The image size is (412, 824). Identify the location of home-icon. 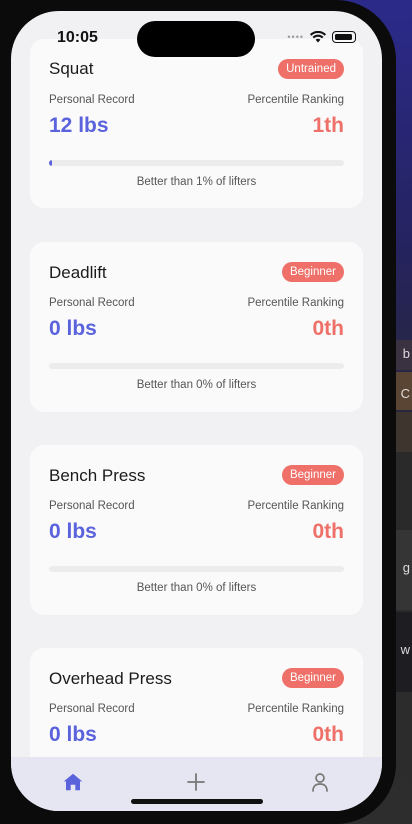
(73, 782).